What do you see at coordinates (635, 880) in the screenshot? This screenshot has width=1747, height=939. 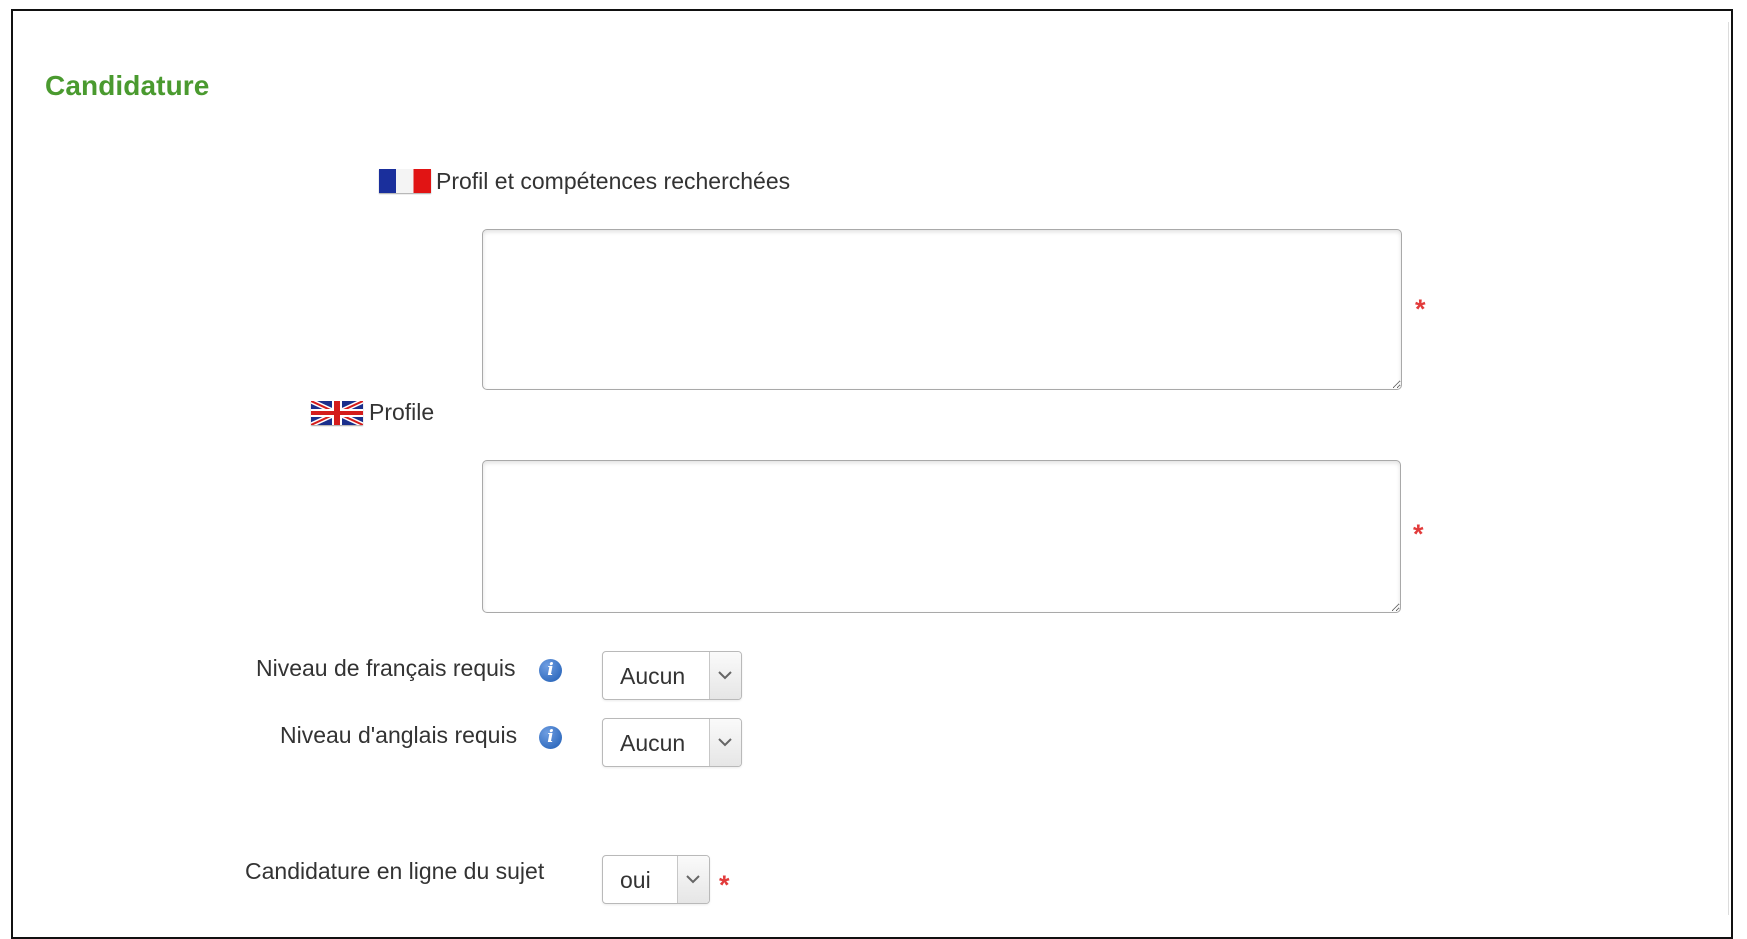 I see `online-application-value: oui` at bounding box center [635, 880].